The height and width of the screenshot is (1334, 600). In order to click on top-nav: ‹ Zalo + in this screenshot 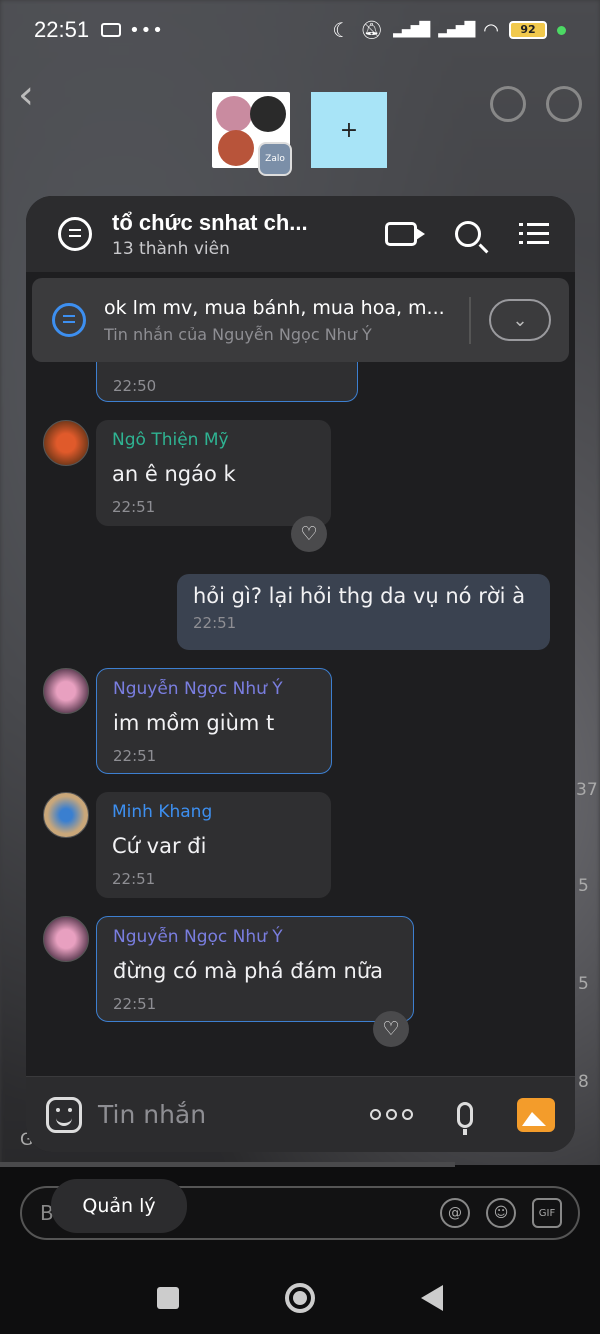, I will do `click(300, 123)`.